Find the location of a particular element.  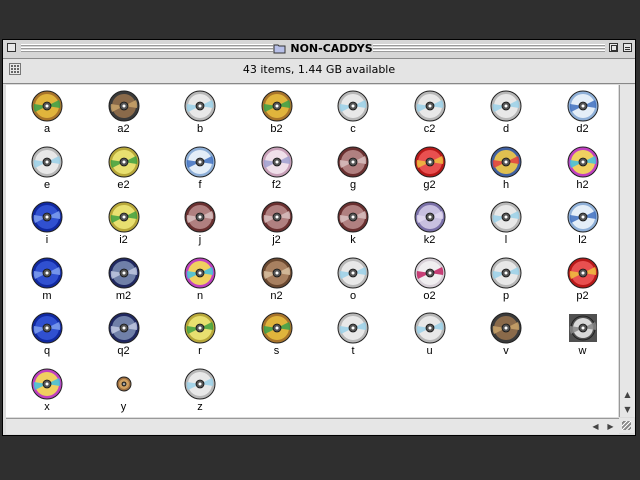

disc-file-e: e is located at coordinates (47, 168).